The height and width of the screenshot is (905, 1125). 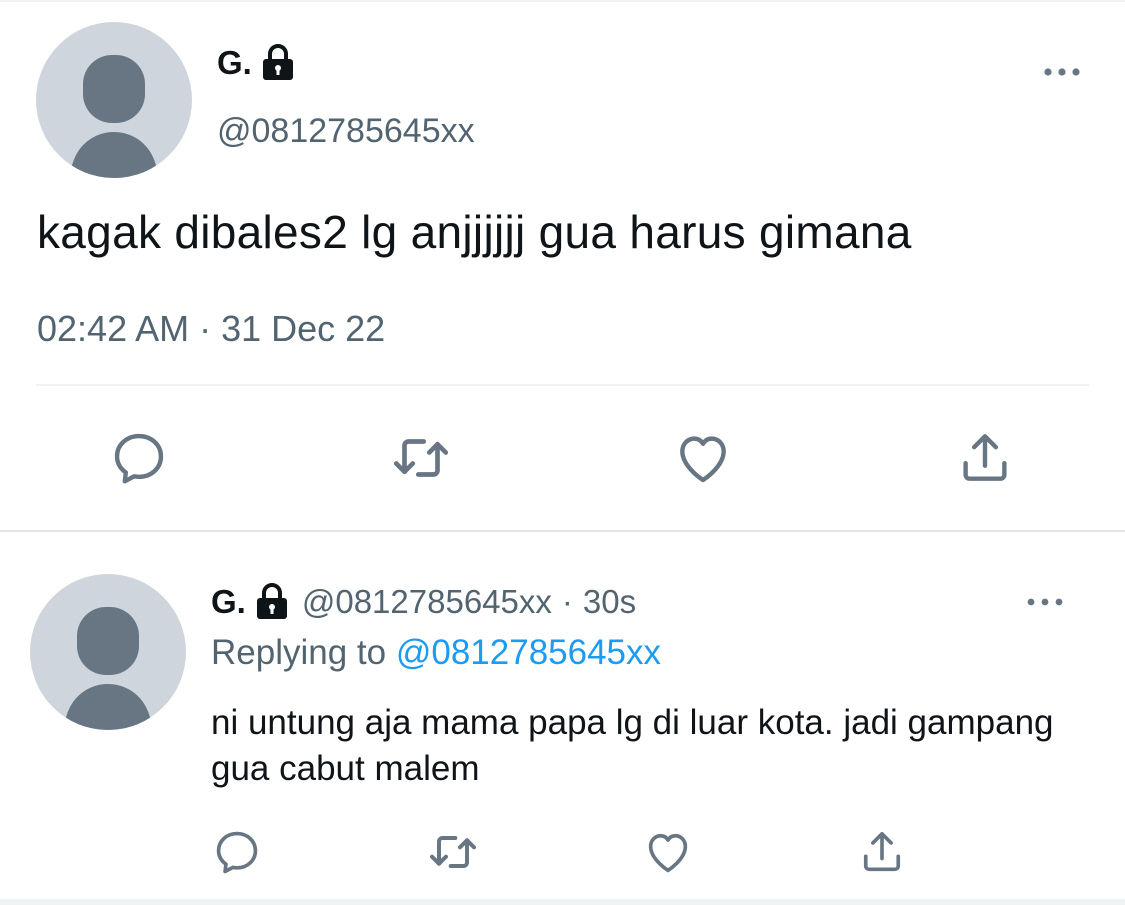 I want to click on actions-divider, so click(x=562, y=385).